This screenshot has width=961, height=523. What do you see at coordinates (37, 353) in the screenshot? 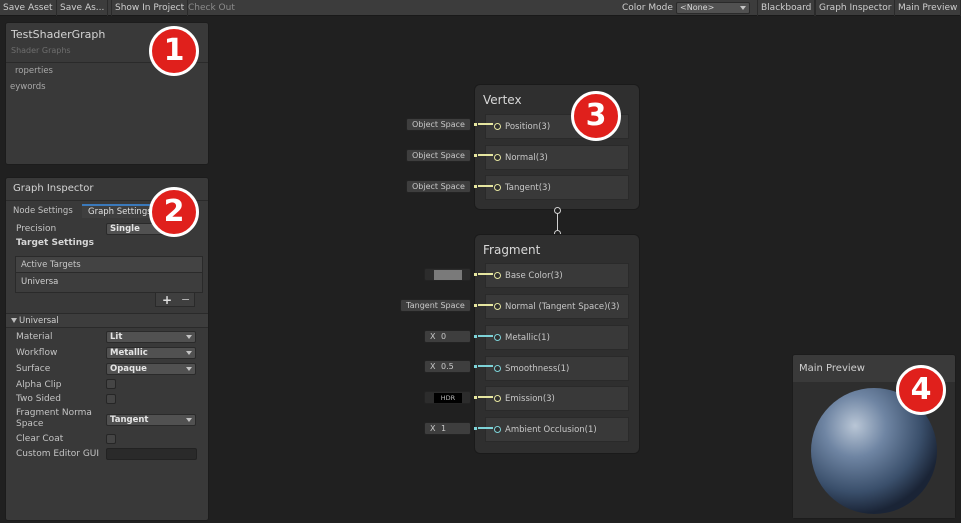
I see `workflow-label: Workflow` at bounding box center [37, 353].